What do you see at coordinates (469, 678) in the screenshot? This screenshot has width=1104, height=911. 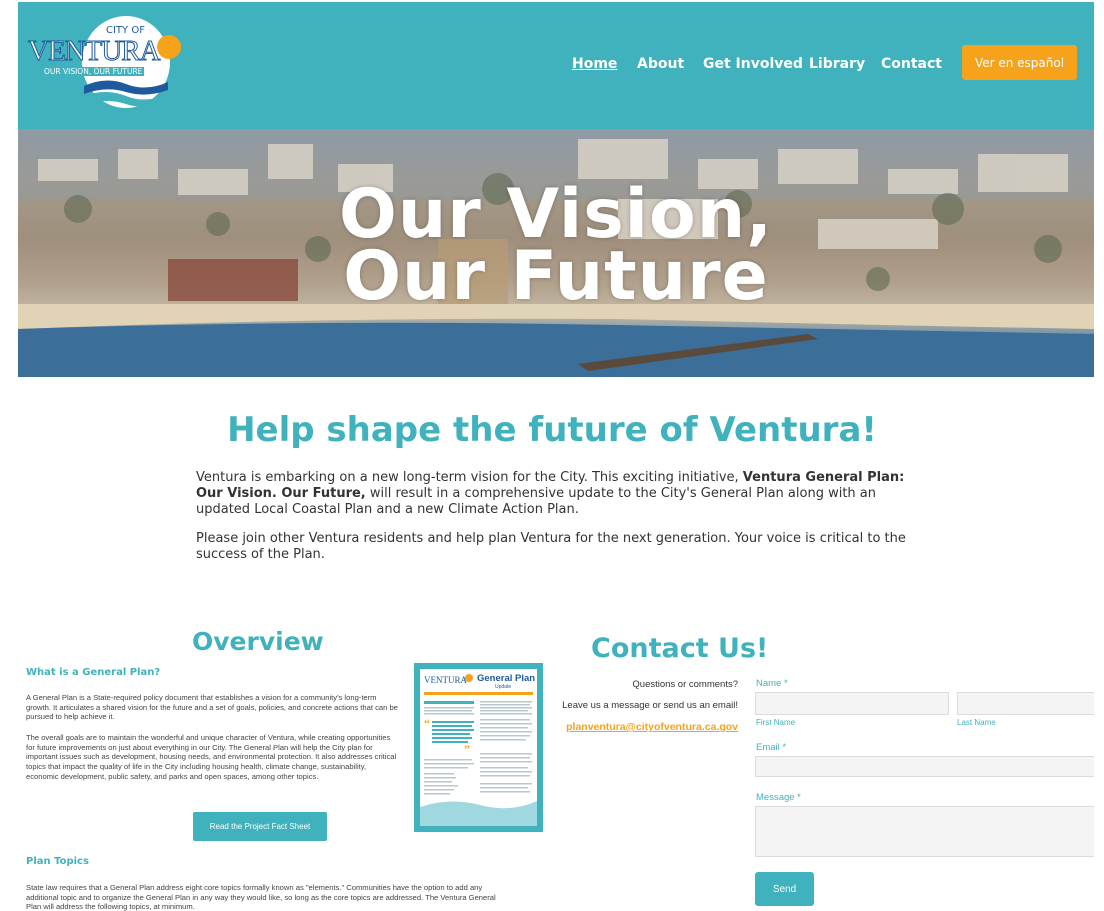 I see `flyer-logo-sun` at bounding box center [469, 678].